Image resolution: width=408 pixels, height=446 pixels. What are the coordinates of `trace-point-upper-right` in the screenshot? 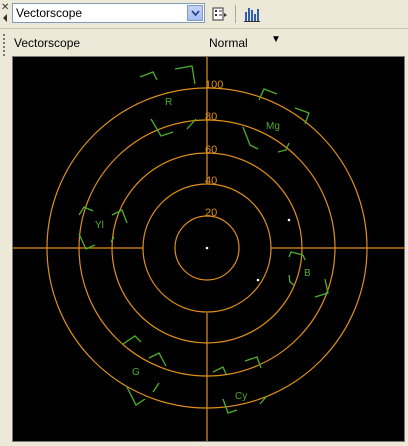 It's located at (289, 220).